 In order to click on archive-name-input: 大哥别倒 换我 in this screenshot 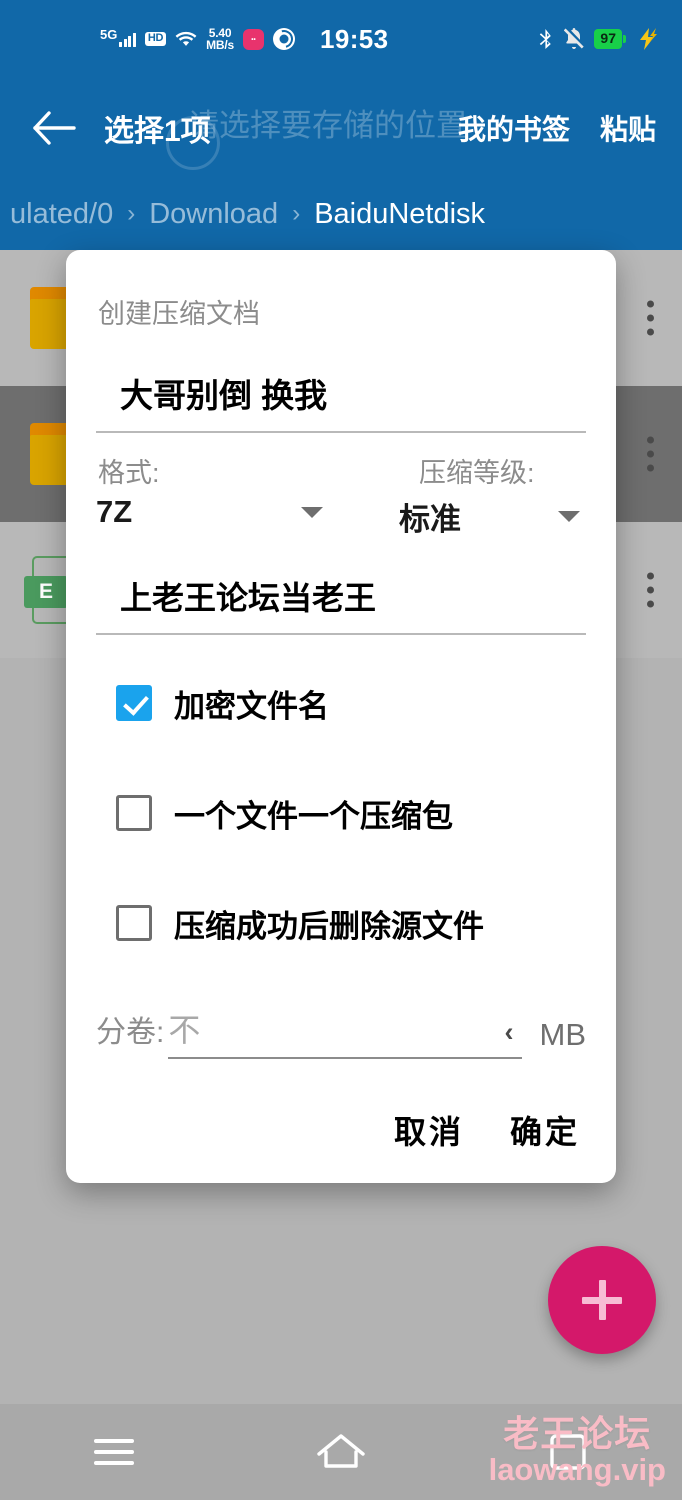, I will do `click(341, 382)`.